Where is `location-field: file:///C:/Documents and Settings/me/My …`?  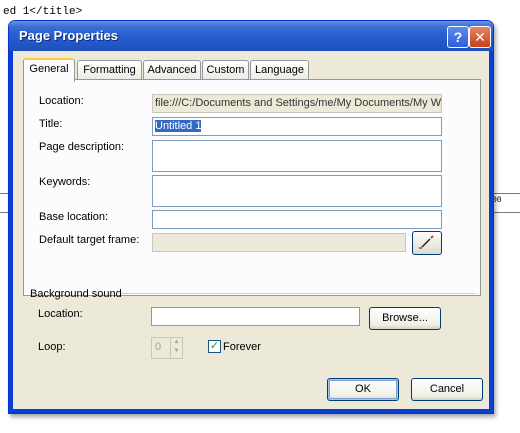
location-field: file:///C:/Documents and Settings/me/My … is located at coordinates (297, 103).